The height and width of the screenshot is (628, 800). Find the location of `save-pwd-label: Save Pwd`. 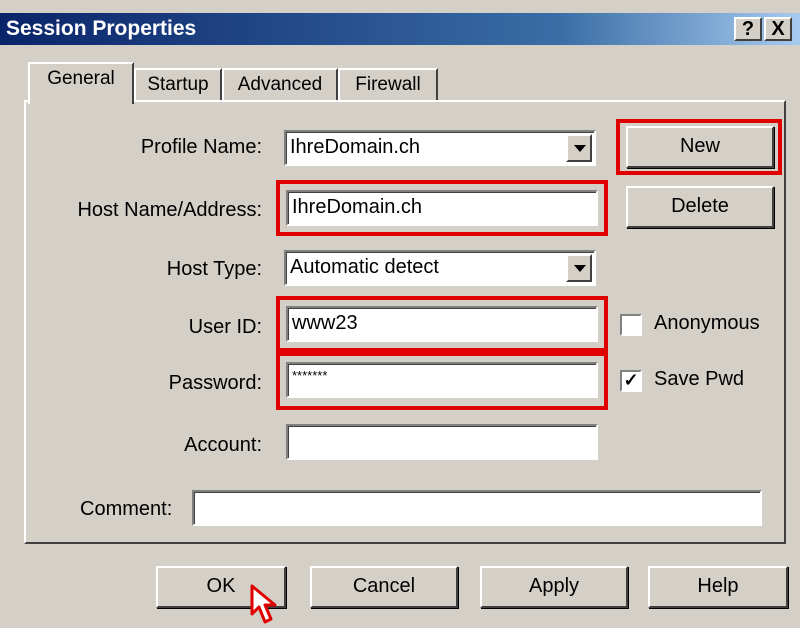

save-pwd-label: Save Pwd is located at coordinates (699, 379).